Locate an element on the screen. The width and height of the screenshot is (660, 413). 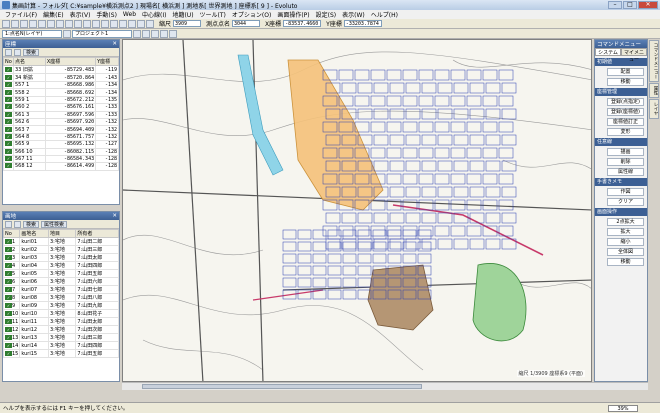
command-button: 縮小 is located at coordinates (625, 242).